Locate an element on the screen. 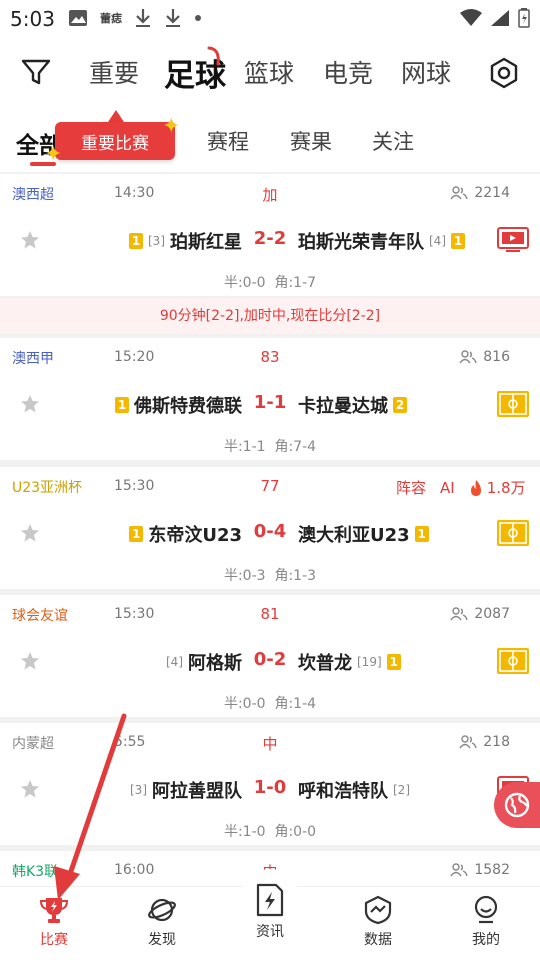 The width and height of the screenshot is (540, 960). tab-important: 重要 is located at coordinates (114, 72).